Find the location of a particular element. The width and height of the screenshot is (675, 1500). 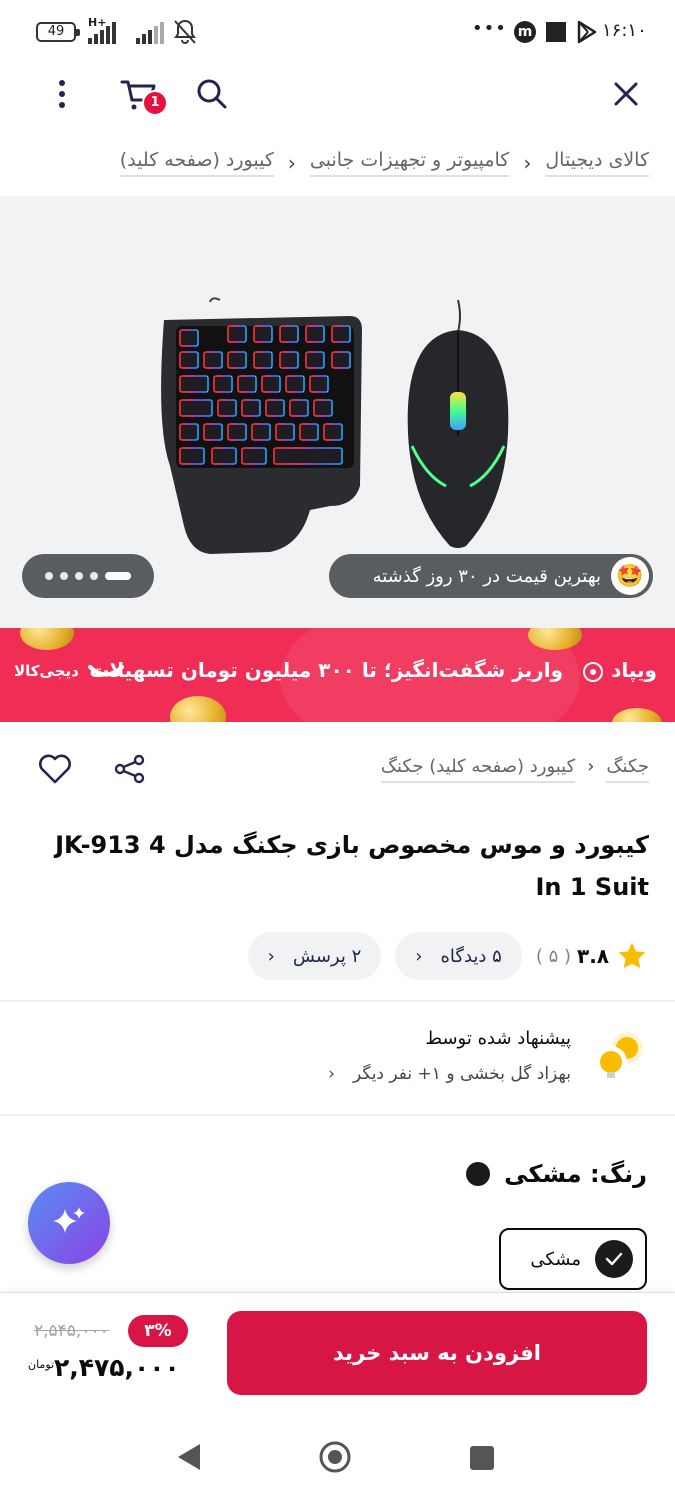

suggested-by-names: بهزاد گل بخشی و ۱+ نفر دیگر ‹ is located at coordinates (449, 1074).